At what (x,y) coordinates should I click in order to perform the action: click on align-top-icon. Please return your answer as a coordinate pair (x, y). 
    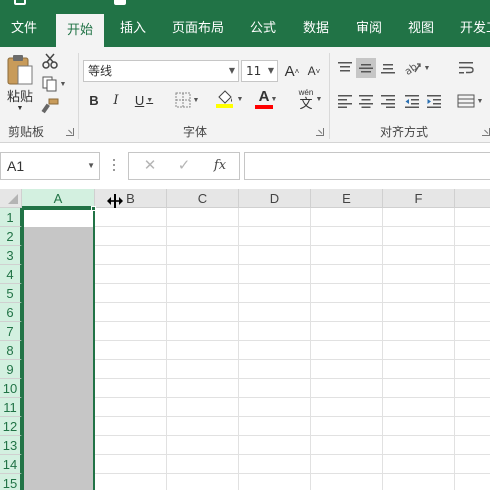
    Looking at the image, I should click on (345, 68).